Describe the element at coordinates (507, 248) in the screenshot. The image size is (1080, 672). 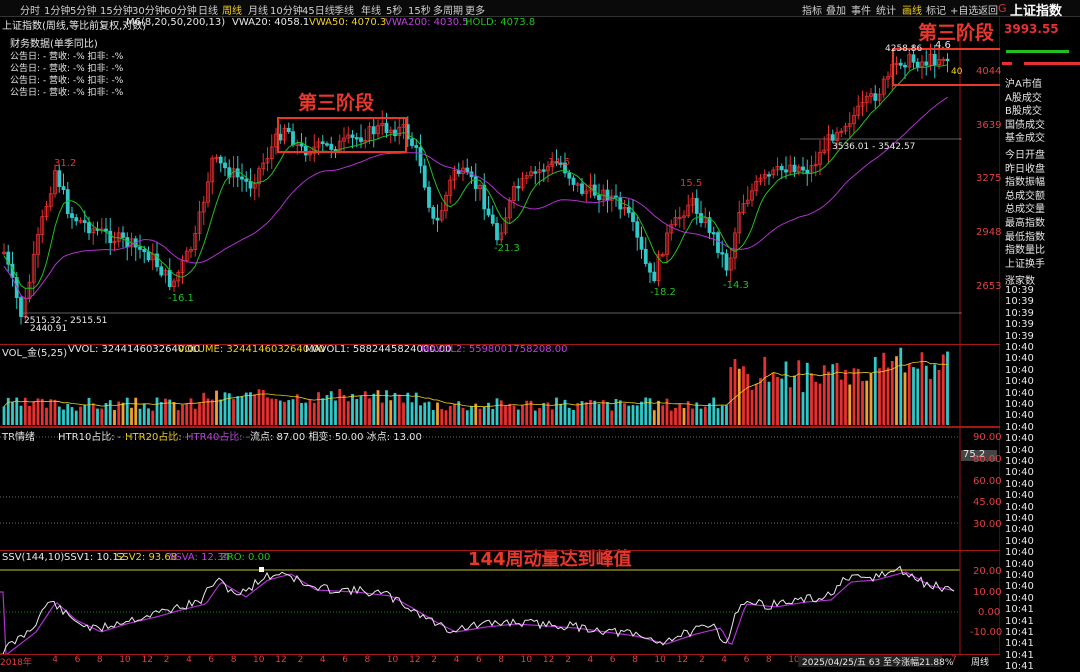
I see `trough-label: -21.3` at that location.